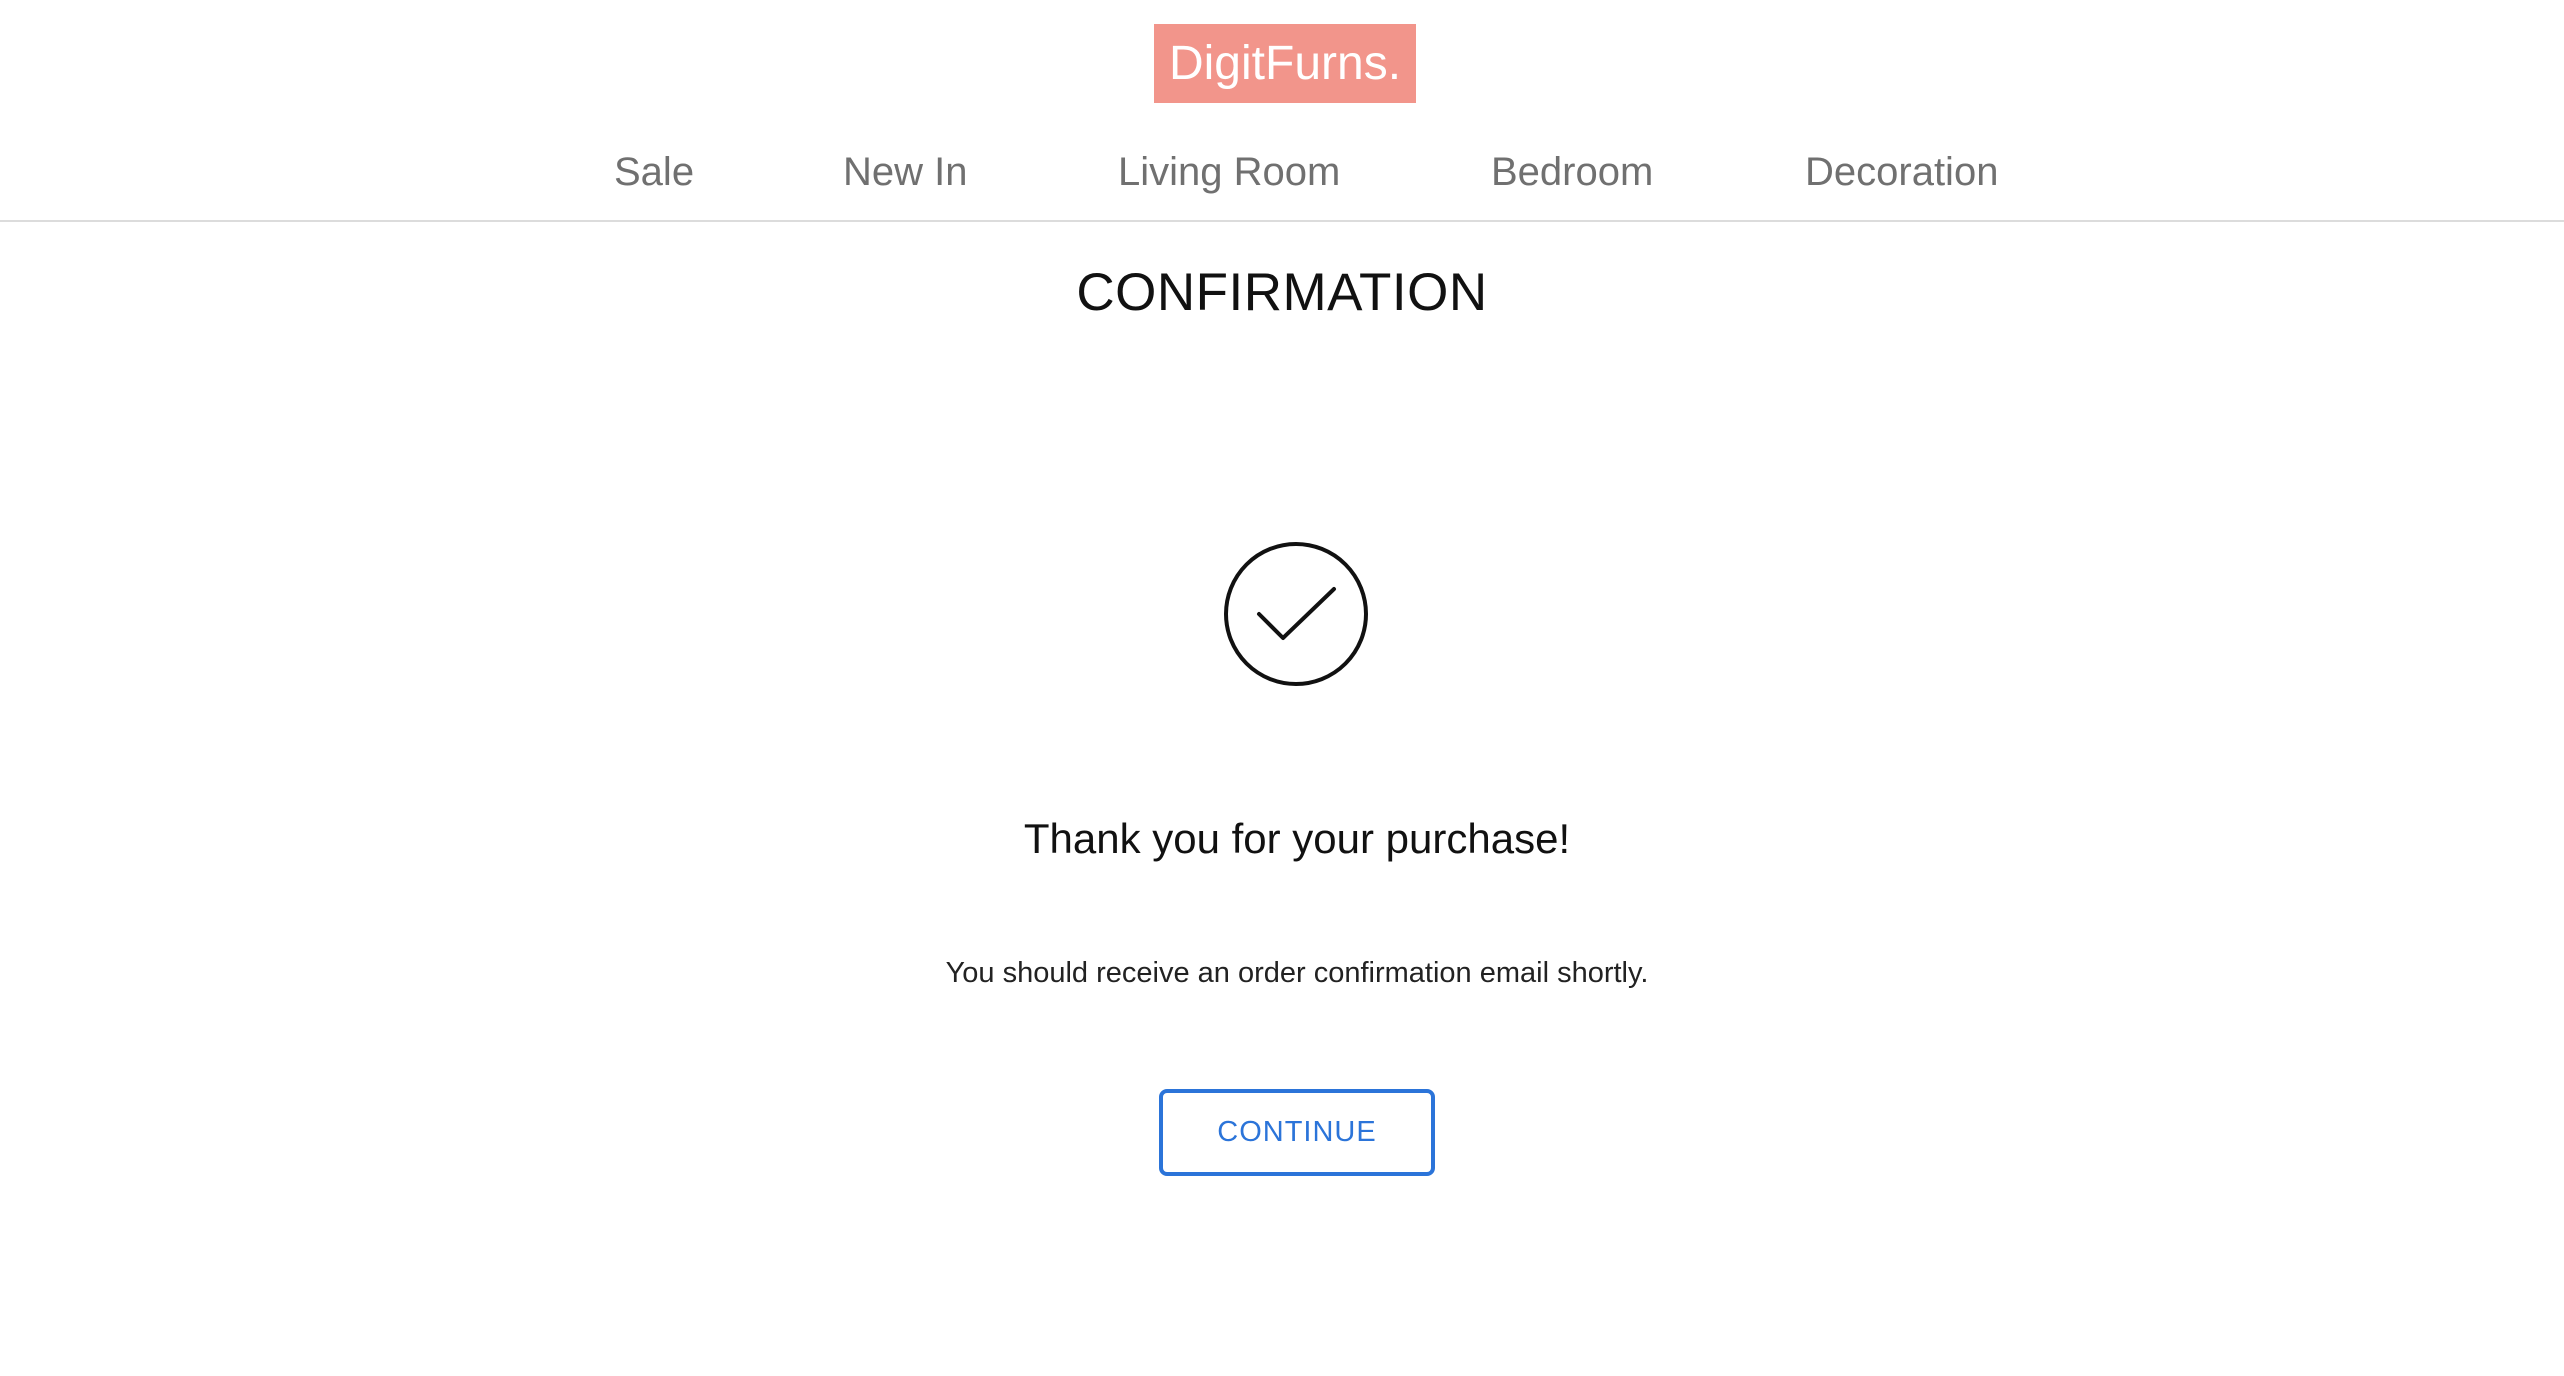 Image resolution: width=2564 pixels, height=1376 pixels. I want to click on nav-item-new-in: New In, so click(905, 172).